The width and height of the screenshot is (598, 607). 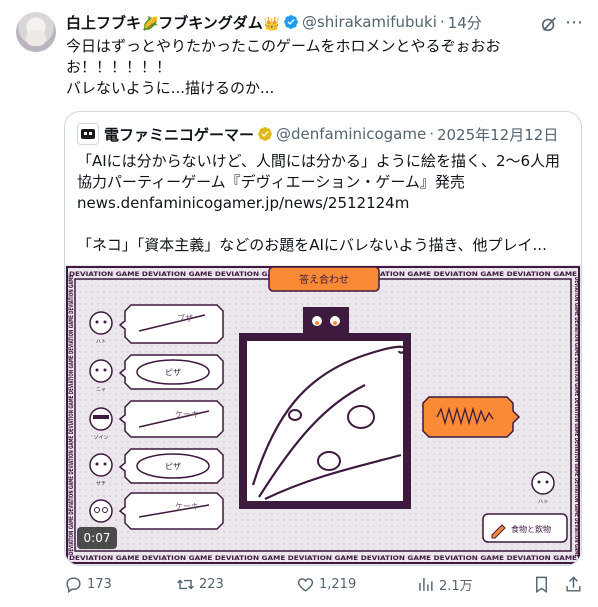 I want to click on author-avatar, so click(x=36, y=32).